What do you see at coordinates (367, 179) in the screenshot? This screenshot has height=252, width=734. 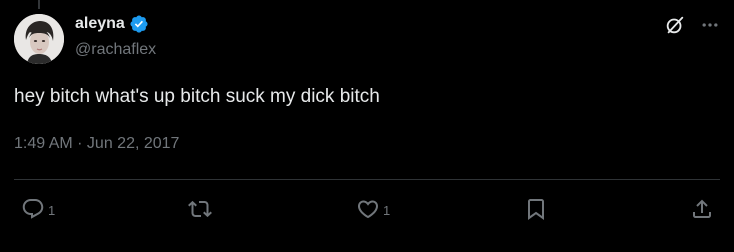 I see `divider` at bounding box center [367, 179].